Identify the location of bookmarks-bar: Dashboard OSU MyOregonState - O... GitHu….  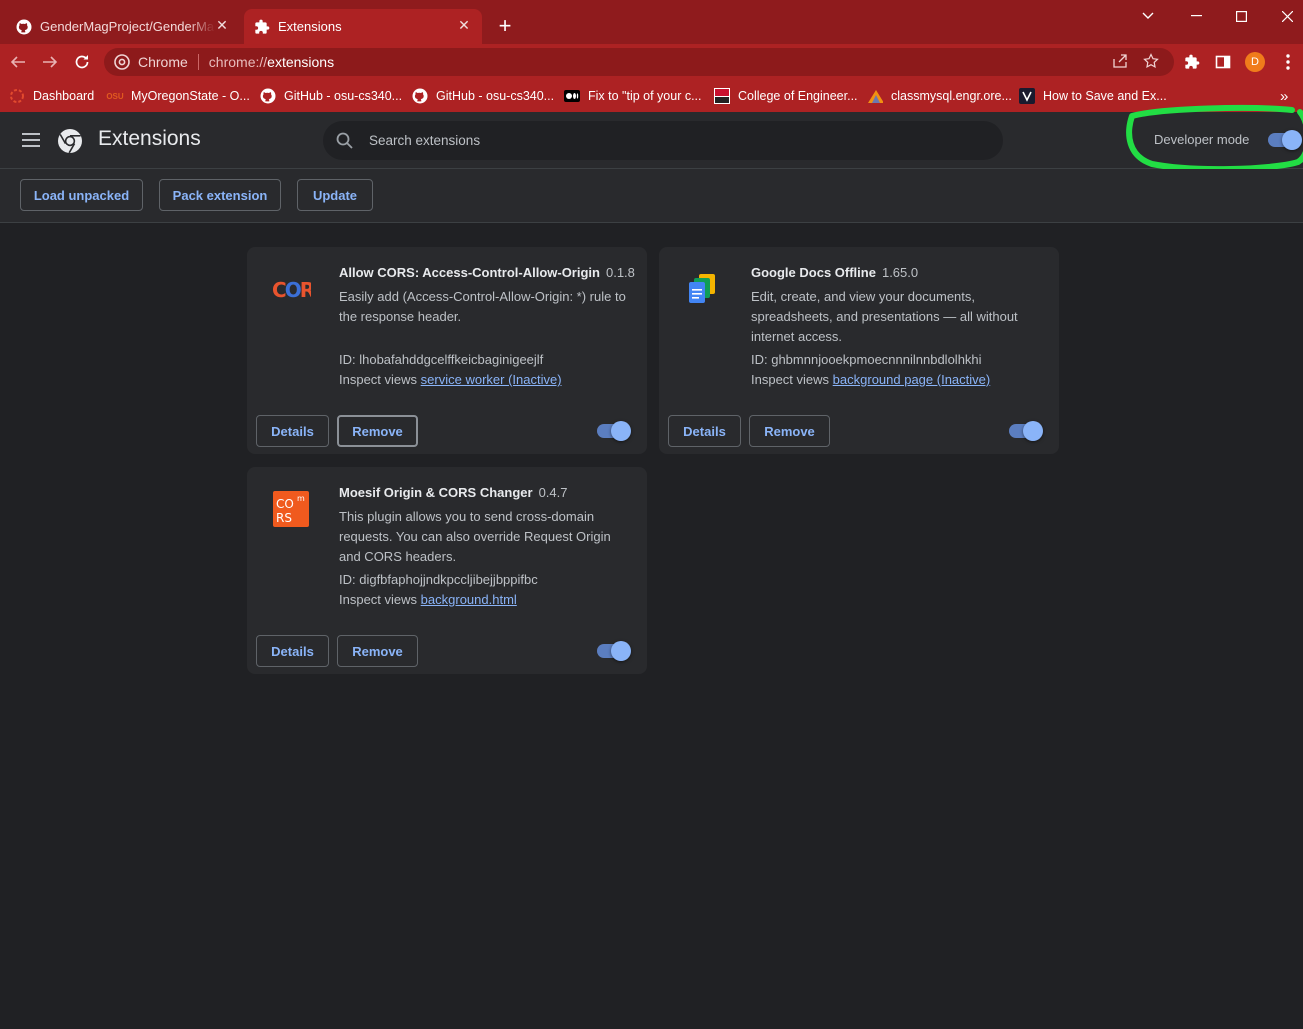
(651, 96).